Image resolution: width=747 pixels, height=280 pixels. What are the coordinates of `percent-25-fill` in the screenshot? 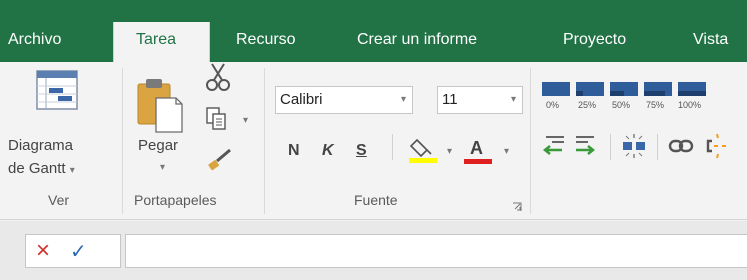 It's located at (579, 93).